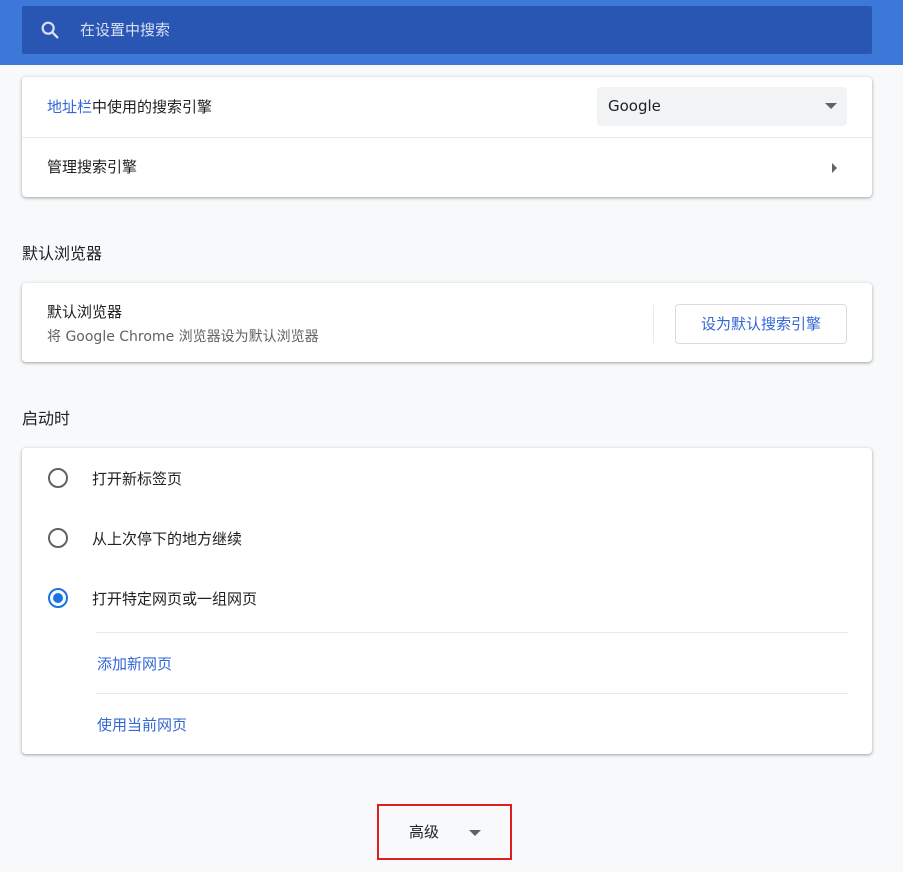  What do you see at coordinates (142, 724) in the screenshot?
I see `use-current-pages-link: 使用当前网页` at bounding box center [142, 724].